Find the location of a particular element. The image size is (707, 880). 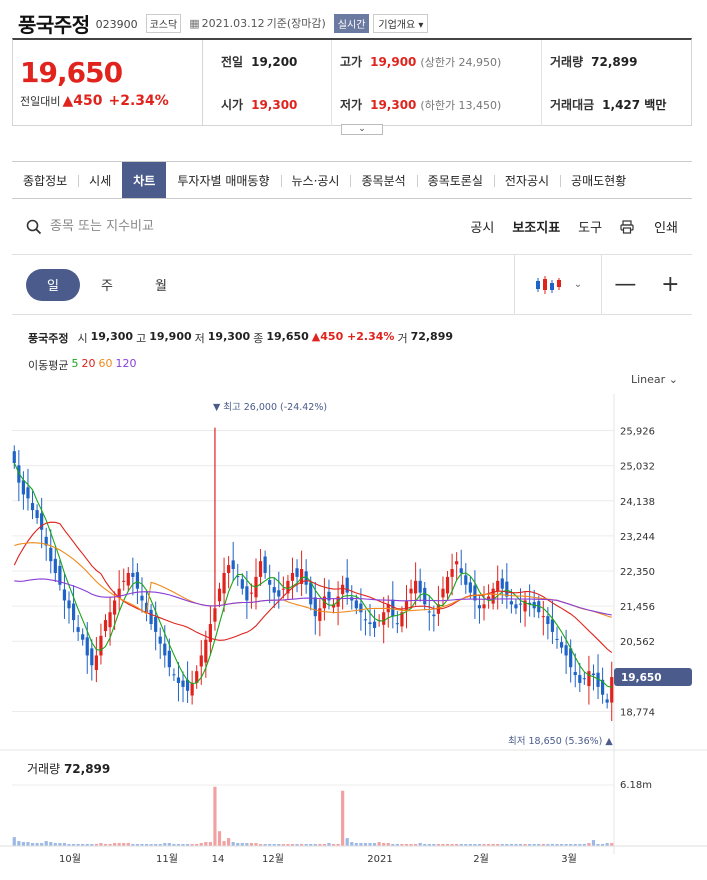

ma120-label: 120 is located at coordinates (126, 363).